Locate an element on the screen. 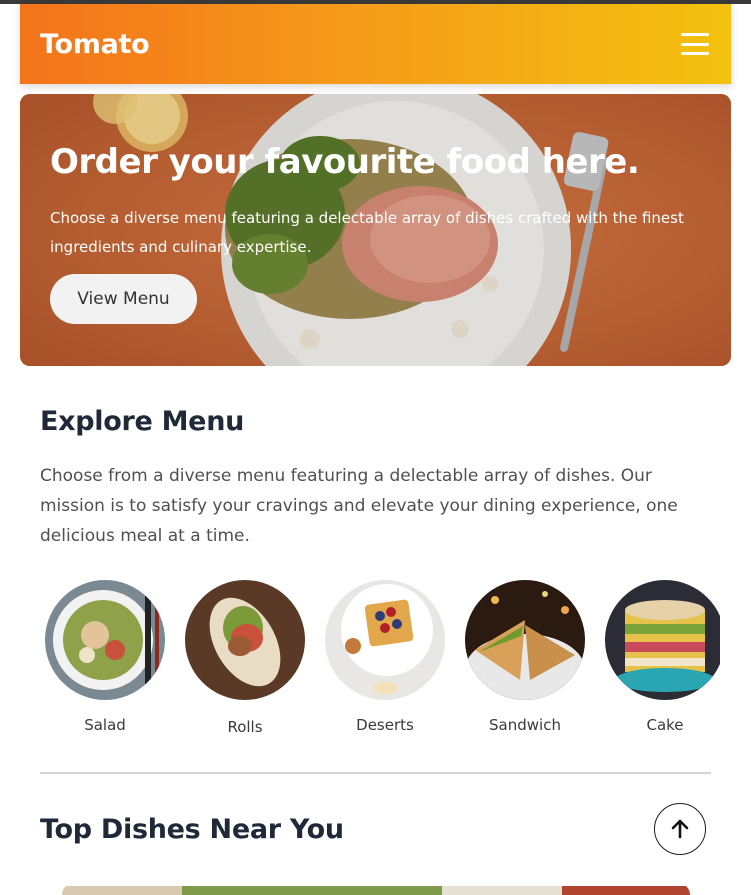 The width and height of the screenshot is (751, 895). menu-item-label: Cake is located at coordinates (665, 725).